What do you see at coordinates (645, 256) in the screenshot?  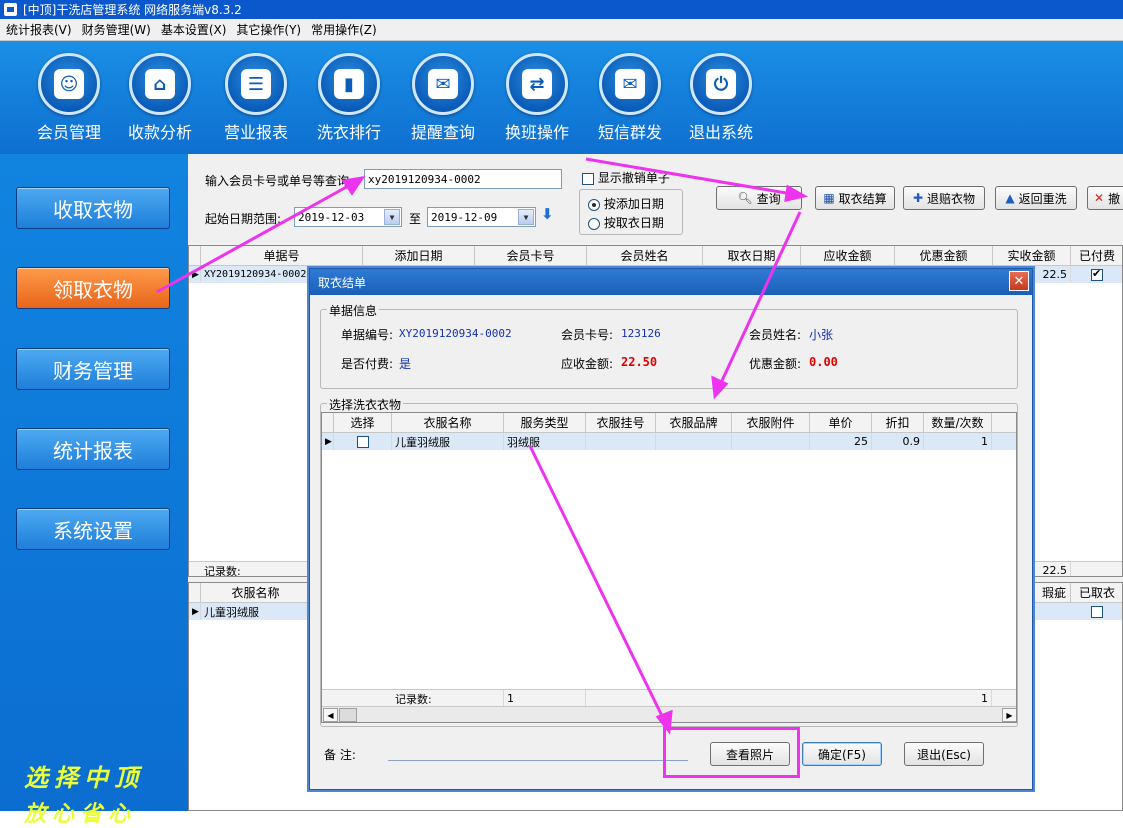 I see `col-member-name: 会员姓名` at bounding box center [645, 256].